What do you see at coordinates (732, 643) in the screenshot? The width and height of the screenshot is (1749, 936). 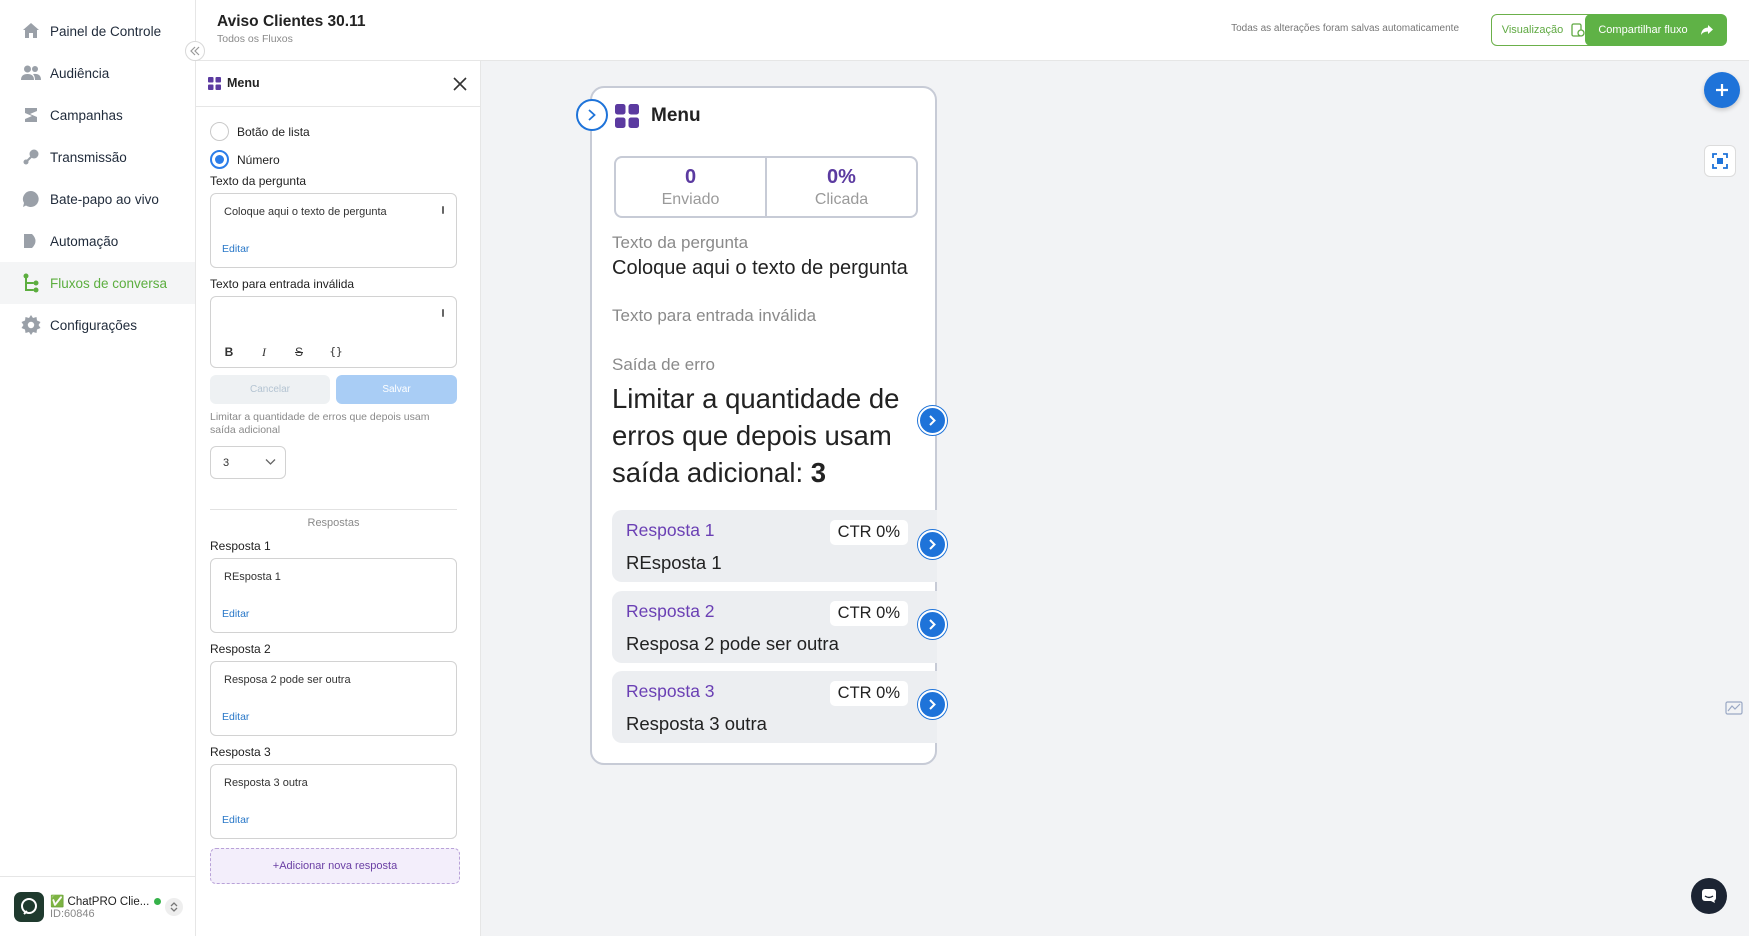 I see `response-text: Resposa 2 pode ser outra` at bounding box center [732, 643].